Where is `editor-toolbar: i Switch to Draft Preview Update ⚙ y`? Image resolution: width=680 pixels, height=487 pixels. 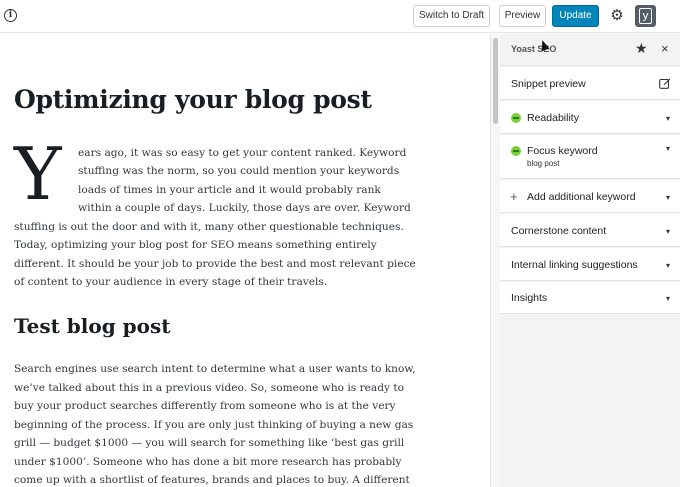
editor-toolbar: i Switch to Draft Preview Update ⚙ y is located at coordinates (340, 16).